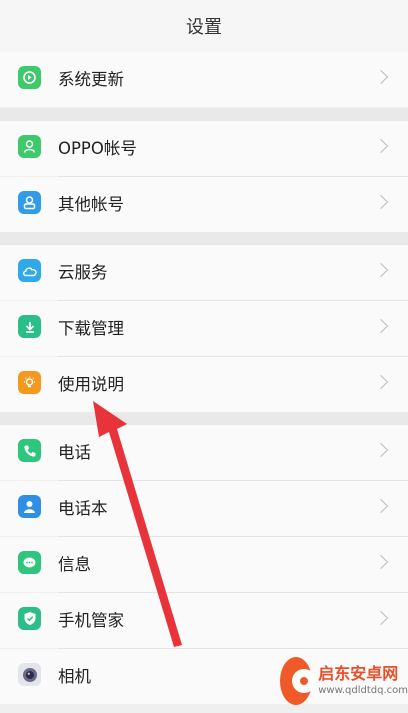  Describe the element at coordinates (204, 384) in the screenshot. I see `settings-row-user-guide: 使用说明` at that location.